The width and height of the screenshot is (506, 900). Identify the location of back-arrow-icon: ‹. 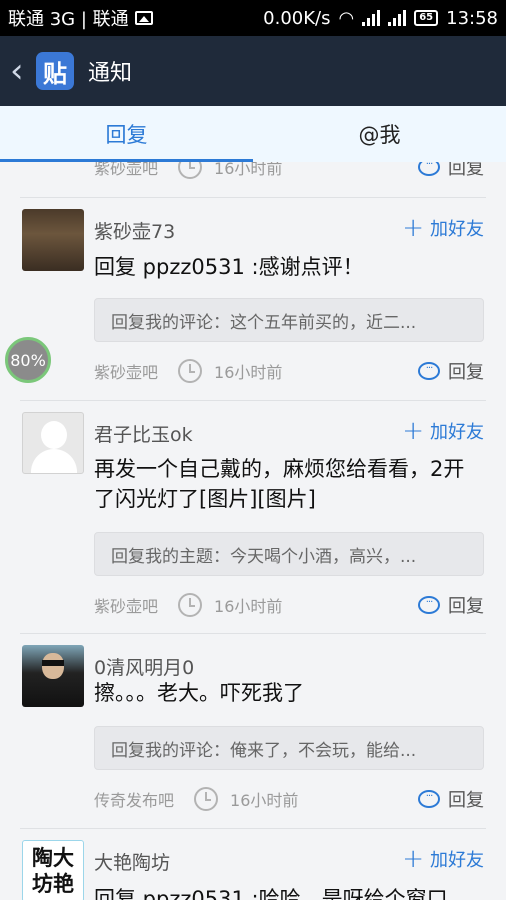
(21, 71).